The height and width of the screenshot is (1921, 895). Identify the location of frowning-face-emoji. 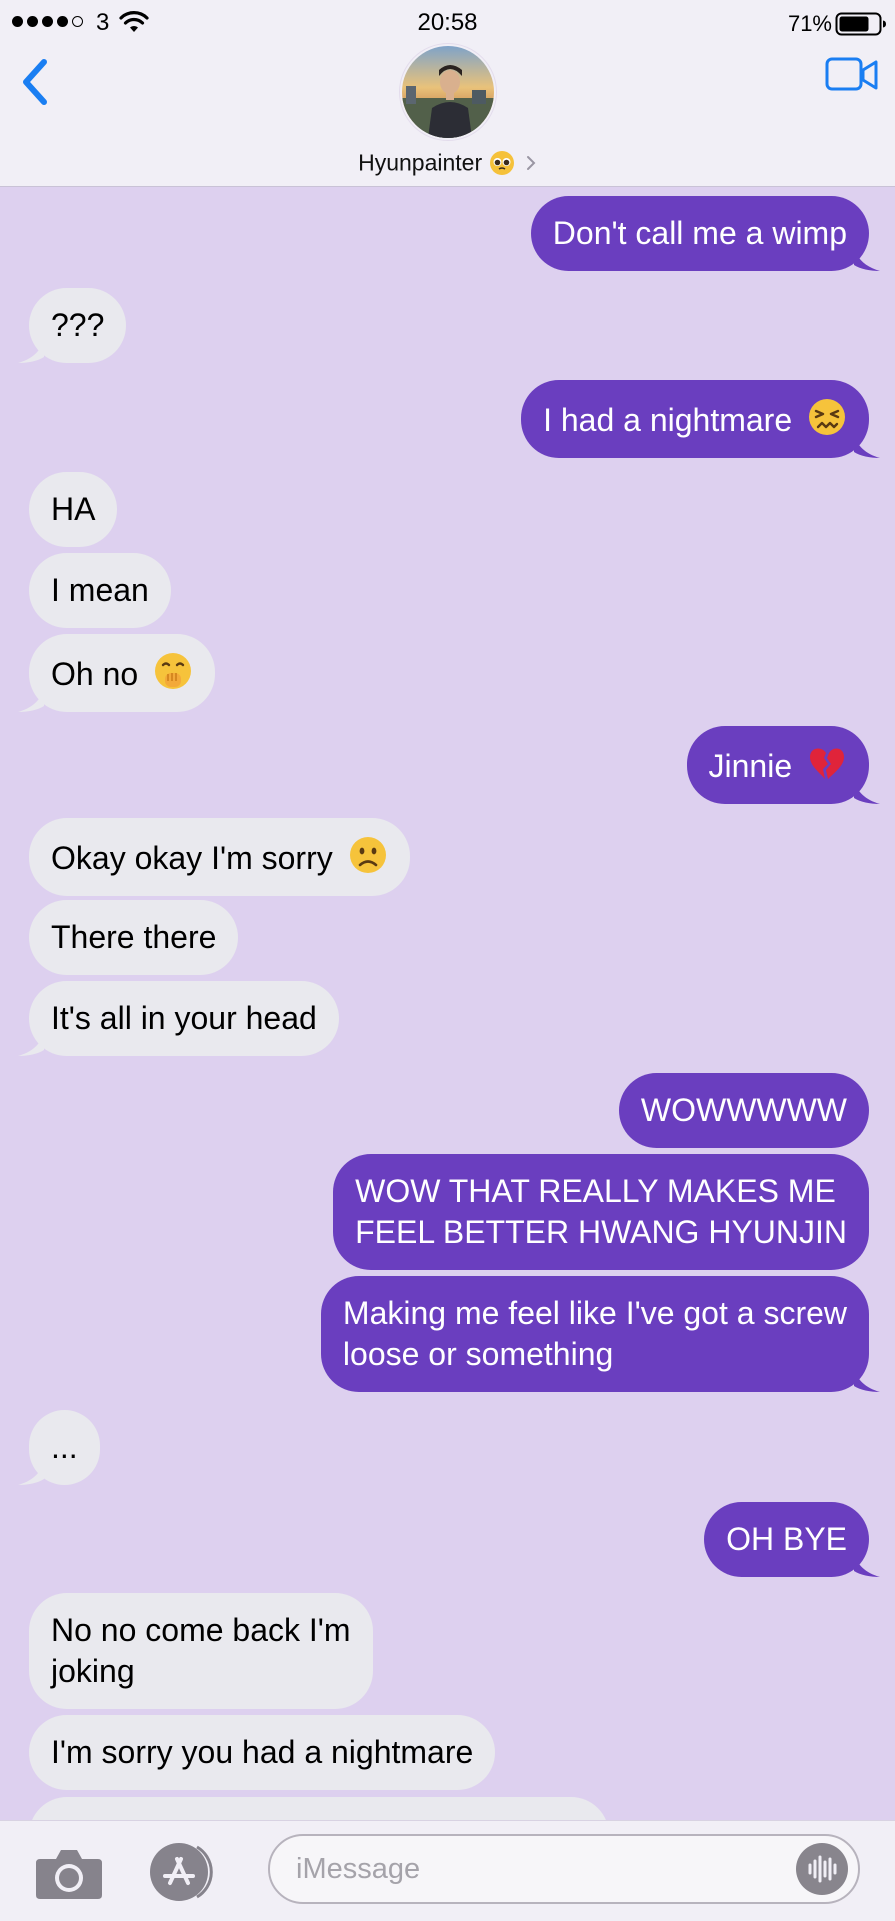
(367, 855).